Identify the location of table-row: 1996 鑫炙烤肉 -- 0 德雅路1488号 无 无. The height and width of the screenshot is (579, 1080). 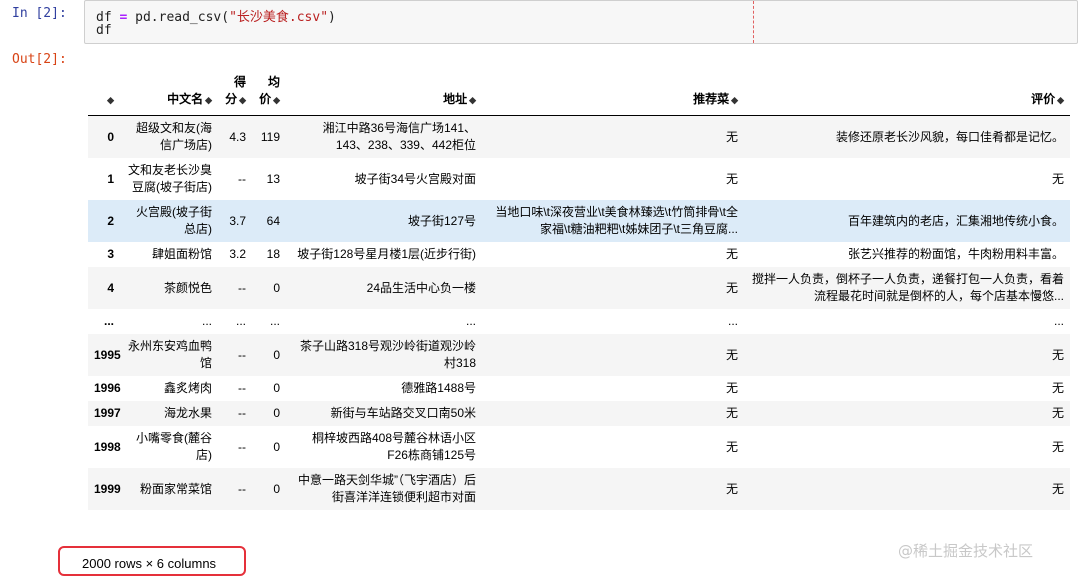
(579, 388).